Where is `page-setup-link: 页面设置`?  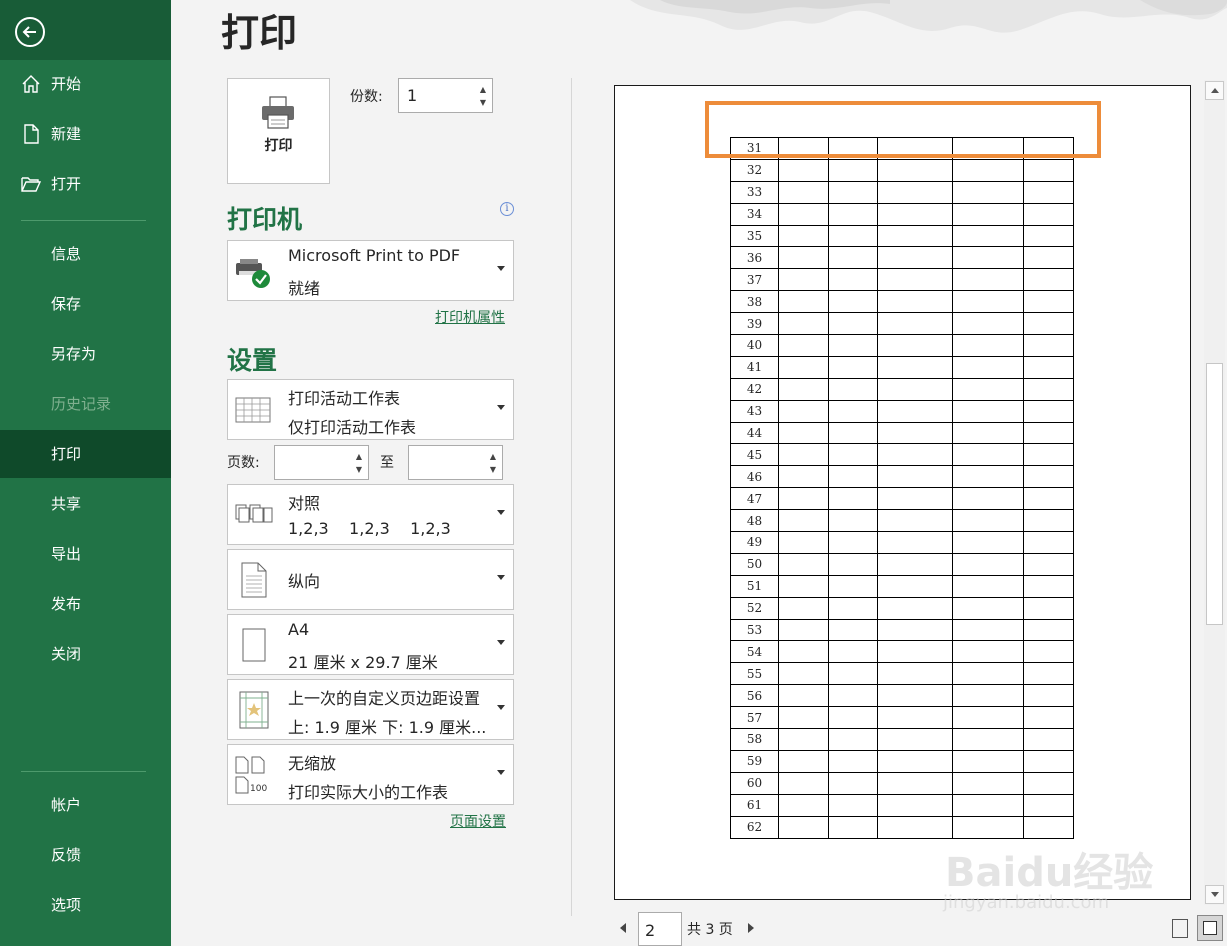 page-setup-link: 页面设置 is located at coordinates (478, 821).